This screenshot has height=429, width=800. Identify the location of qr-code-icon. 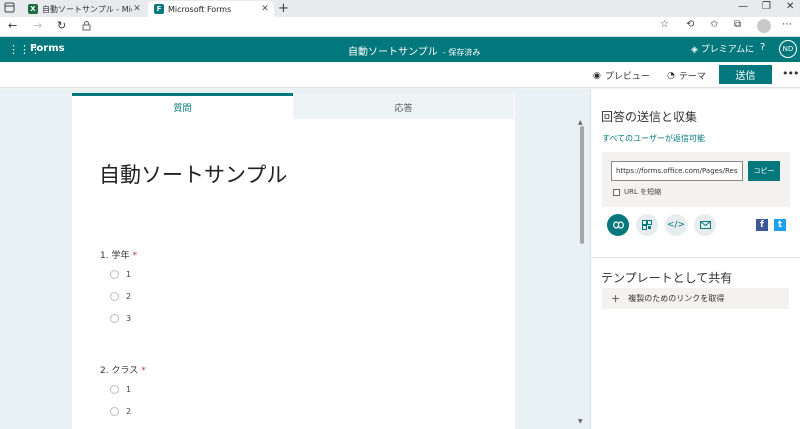
(647, 225).